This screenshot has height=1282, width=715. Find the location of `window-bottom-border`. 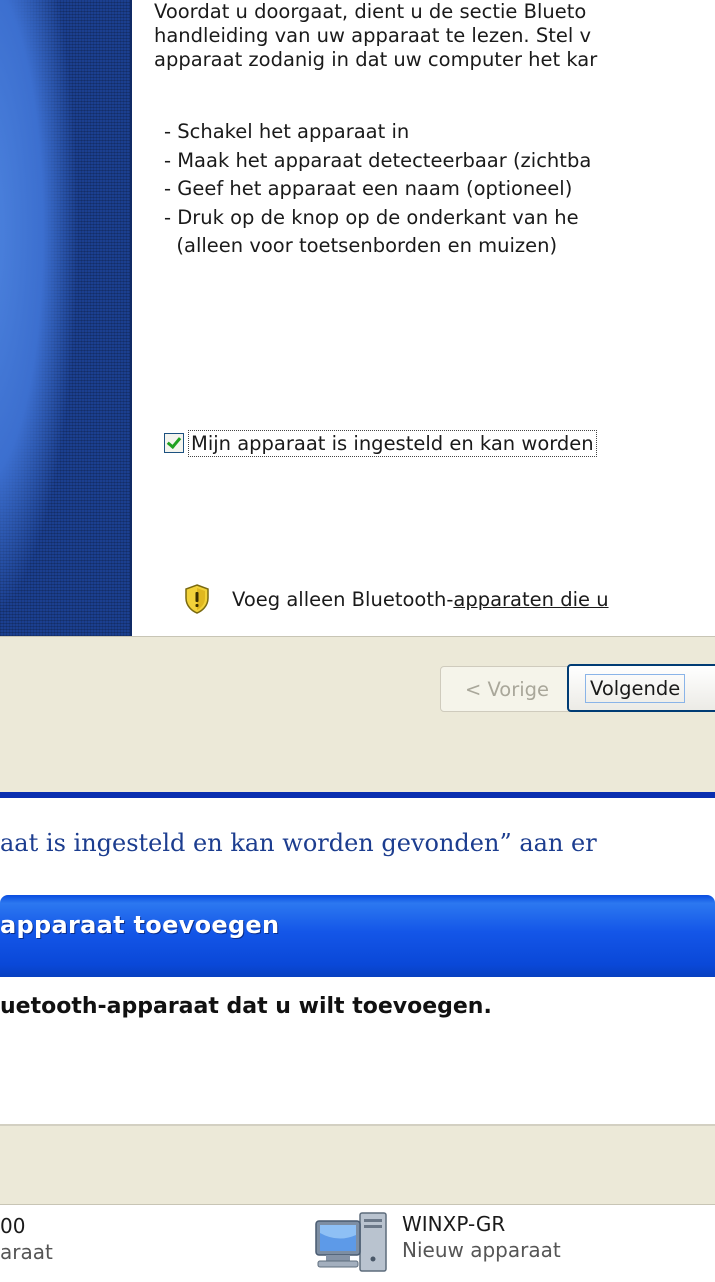

window-bottom-border is located at coordinates (357, 795).